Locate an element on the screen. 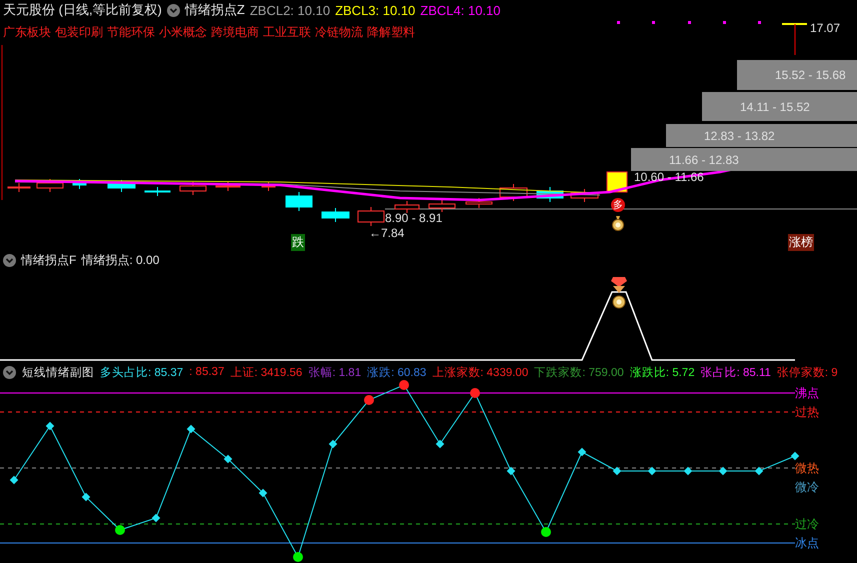  market-stat: 张占比: 85.11 is located at coordinates (735, 373).